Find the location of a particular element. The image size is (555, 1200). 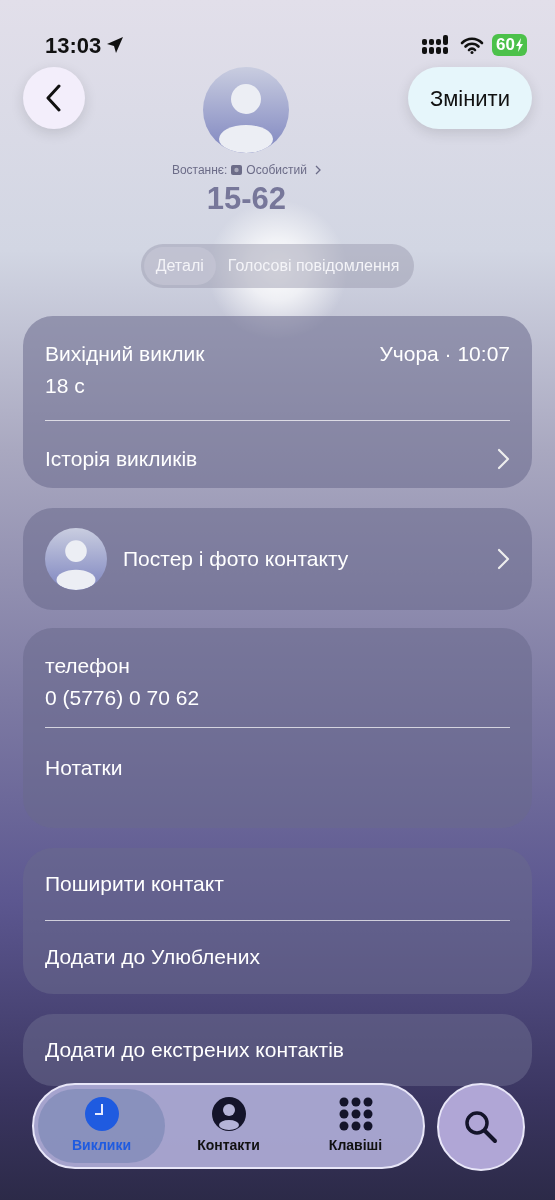

notes-field: Нотатки is located at coordinates (84, 767).